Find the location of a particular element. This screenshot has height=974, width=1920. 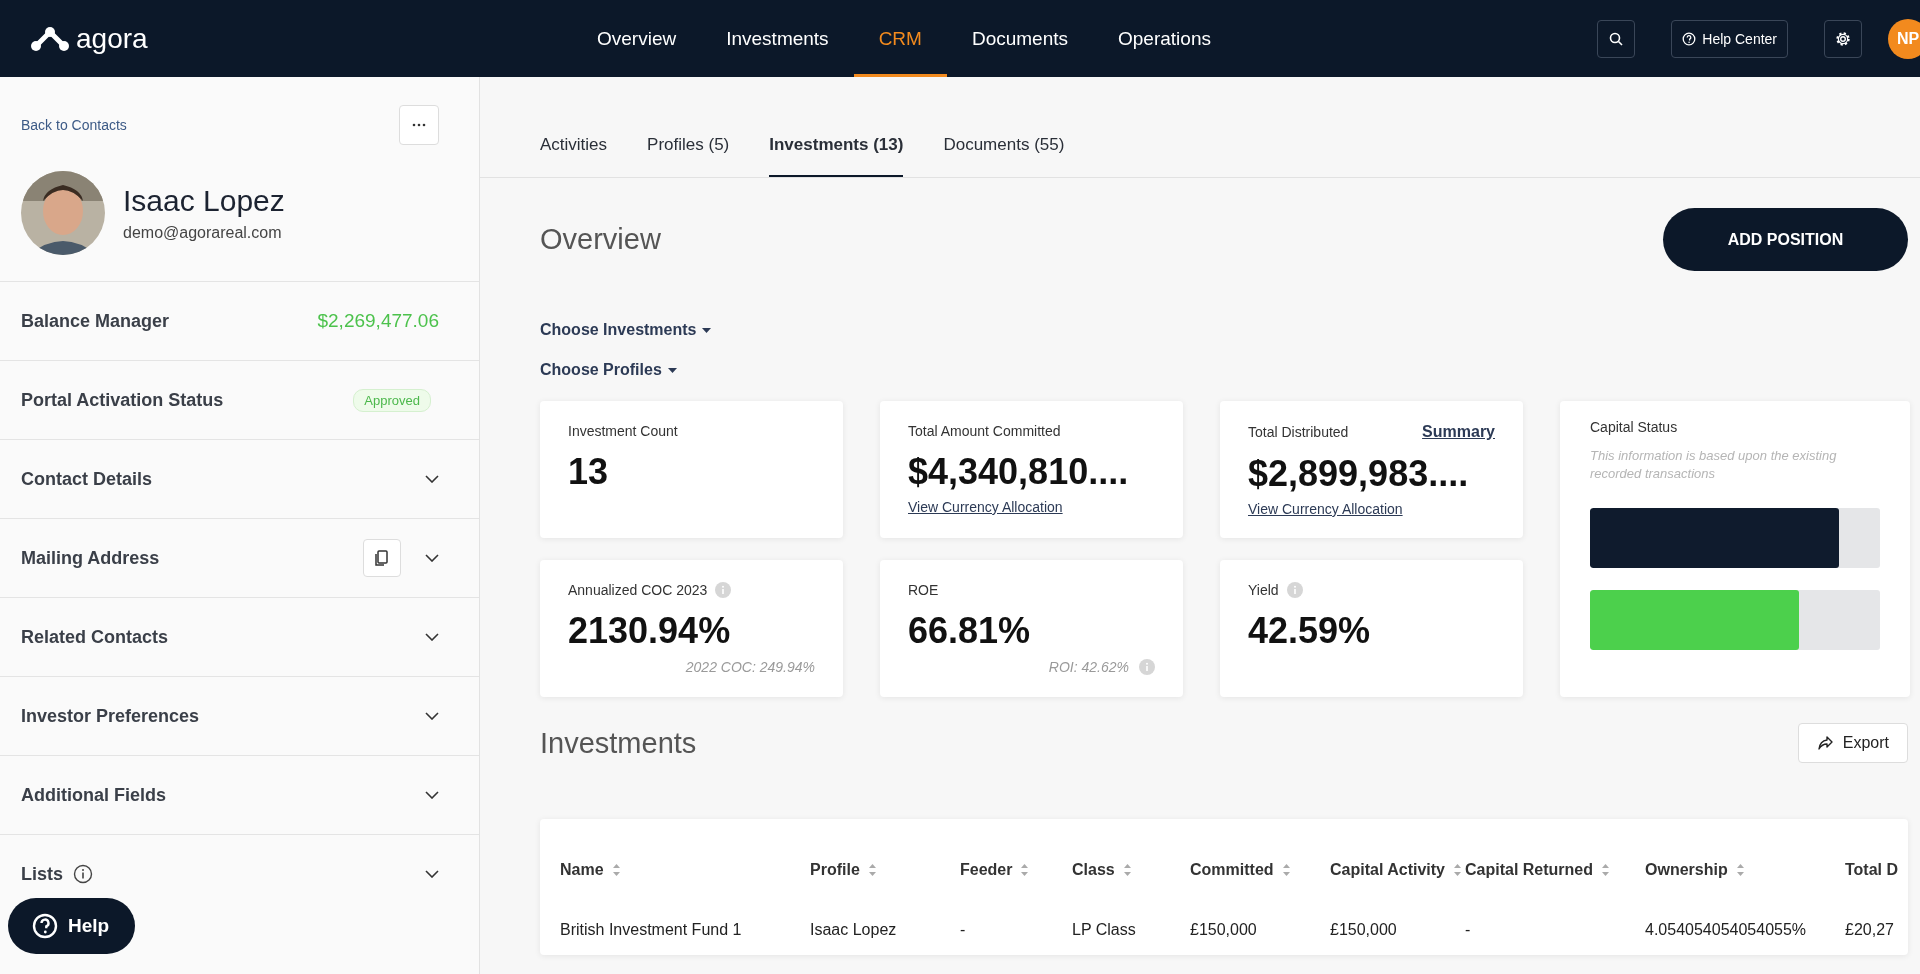

status-badge: Approved is located at coordinates (392, 400).